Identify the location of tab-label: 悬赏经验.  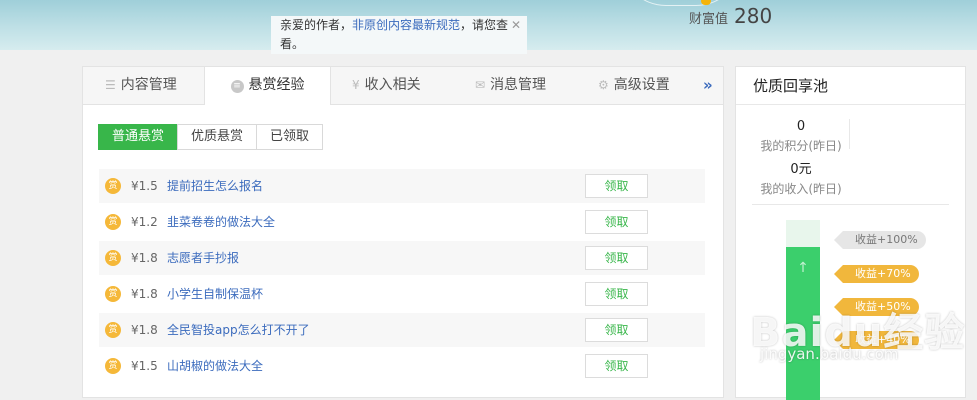
(276, 85).